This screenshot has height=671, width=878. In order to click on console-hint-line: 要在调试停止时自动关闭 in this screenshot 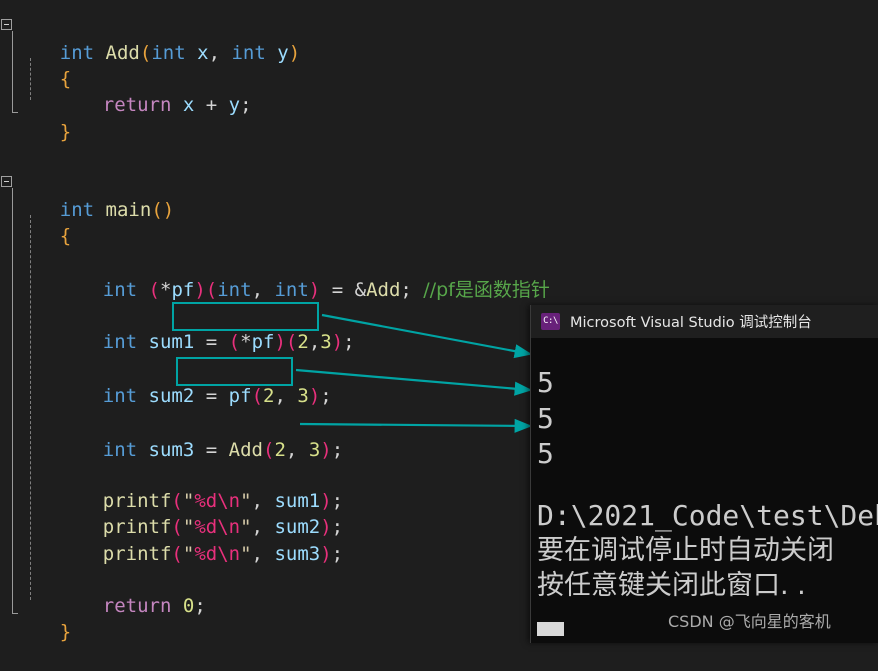, I will do `click(685, 550)`.